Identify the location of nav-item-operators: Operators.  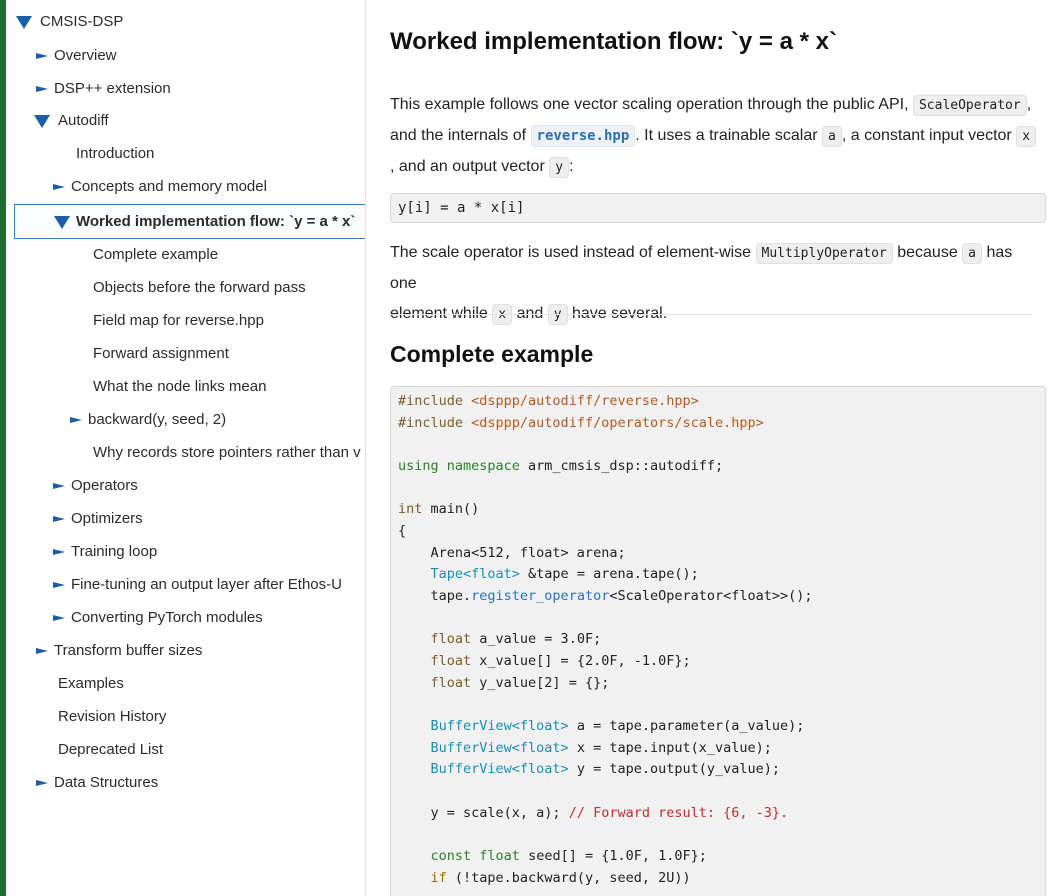
(95, 485).